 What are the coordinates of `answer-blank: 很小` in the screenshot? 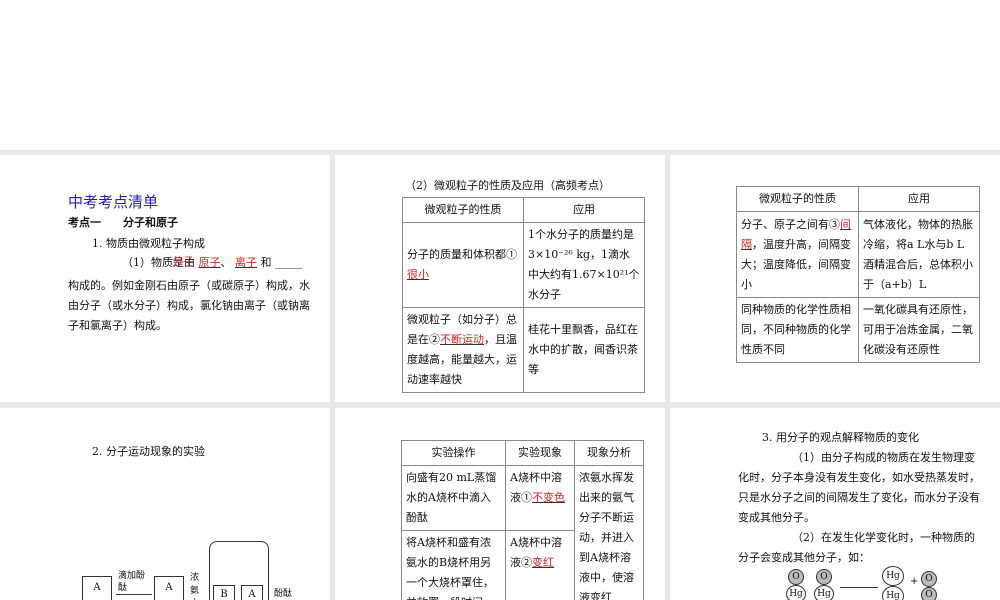 It's located at (418, 274).